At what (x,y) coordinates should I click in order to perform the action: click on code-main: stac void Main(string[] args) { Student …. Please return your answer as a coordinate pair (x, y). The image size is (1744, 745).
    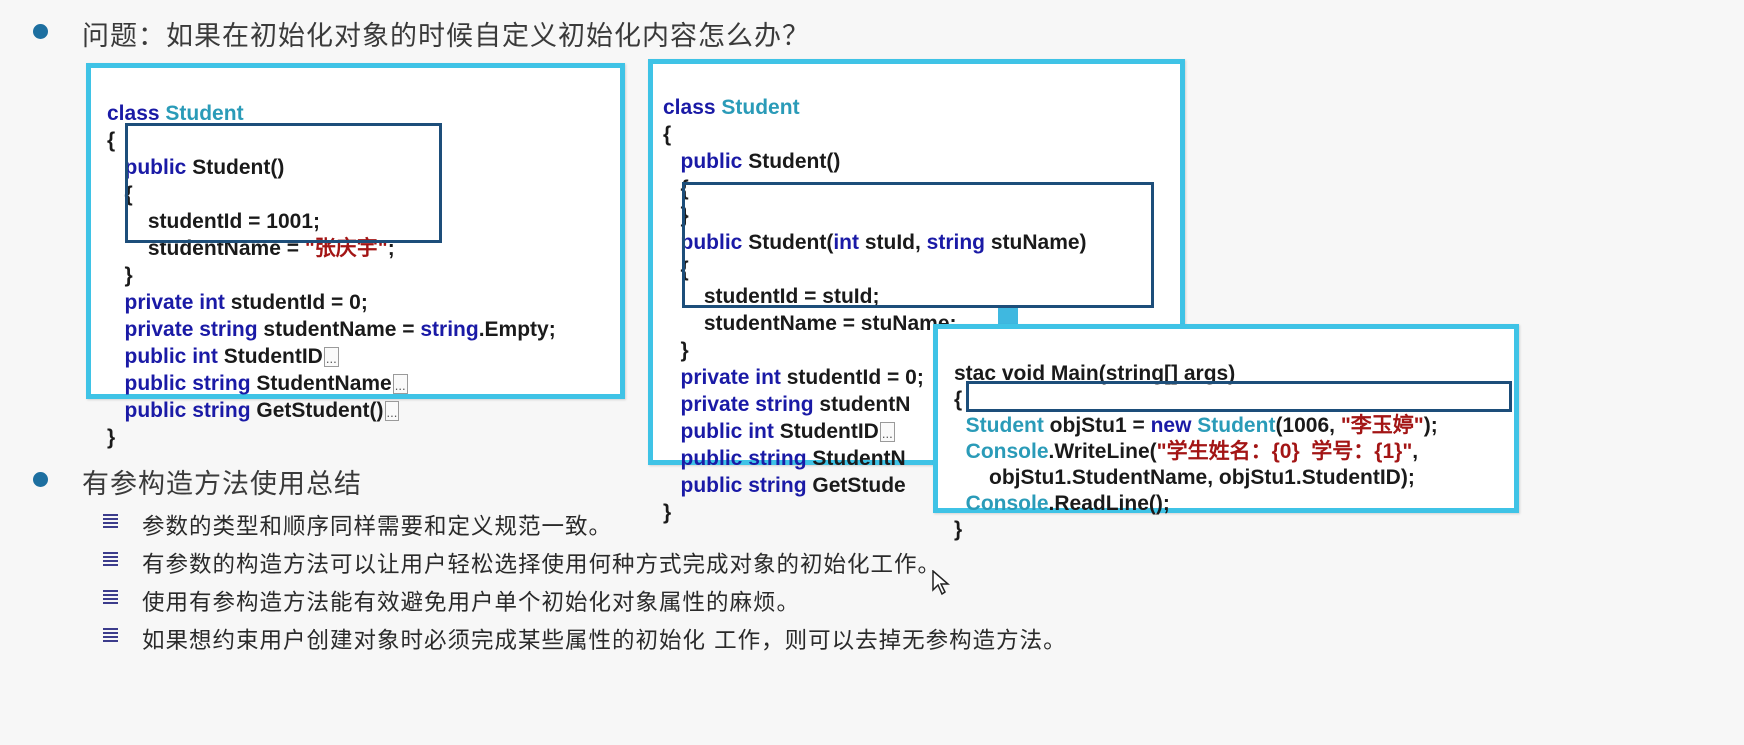
    Looking at the image, I should click on (1196, 451).